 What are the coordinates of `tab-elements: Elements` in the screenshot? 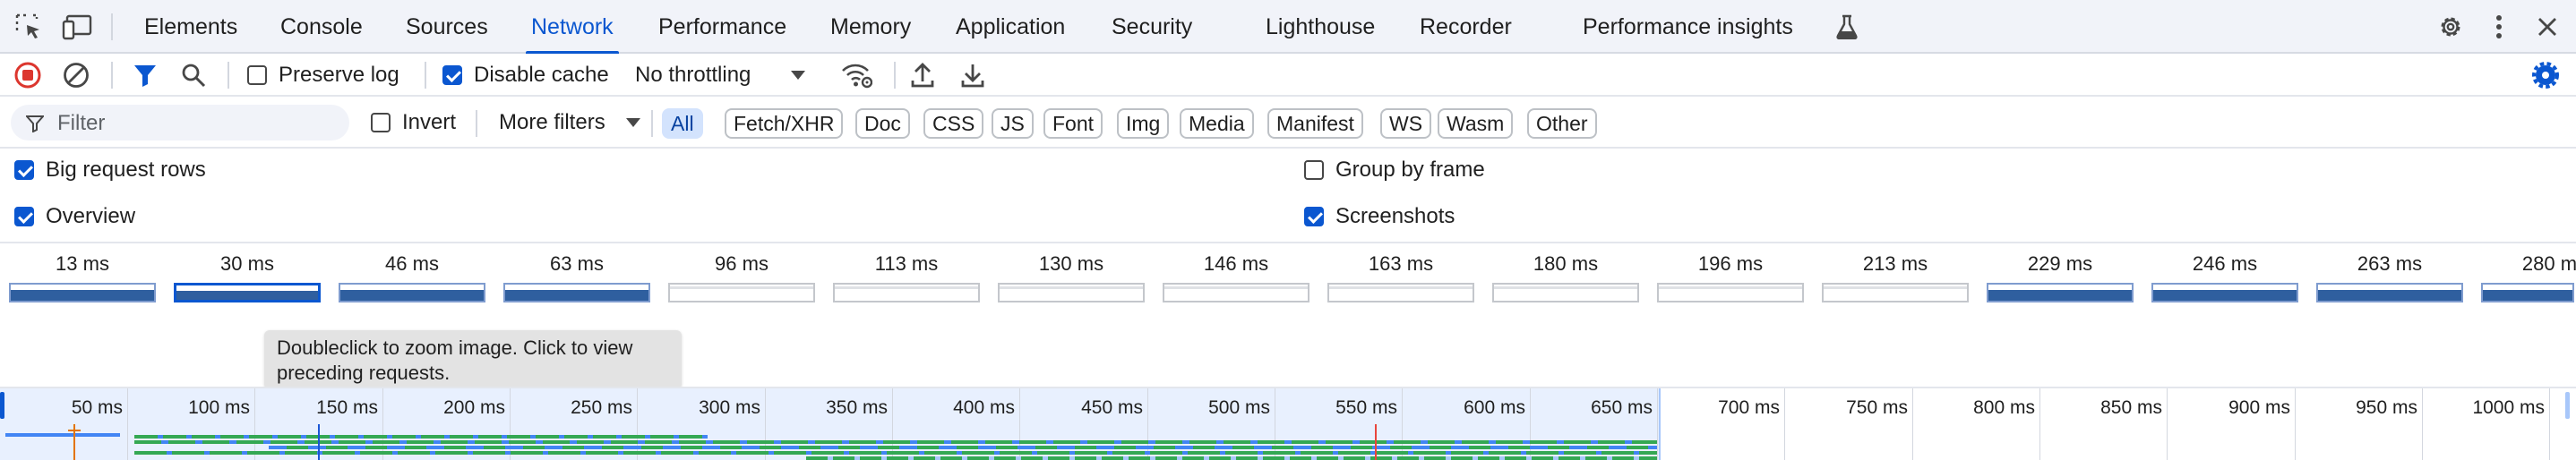 It's located at (190, 27).